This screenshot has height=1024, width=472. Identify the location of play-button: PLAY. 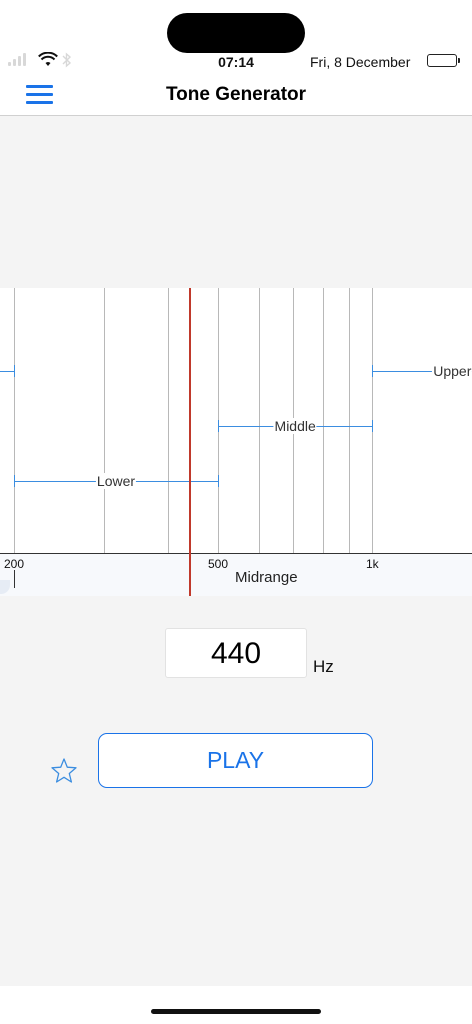
(235, 760).